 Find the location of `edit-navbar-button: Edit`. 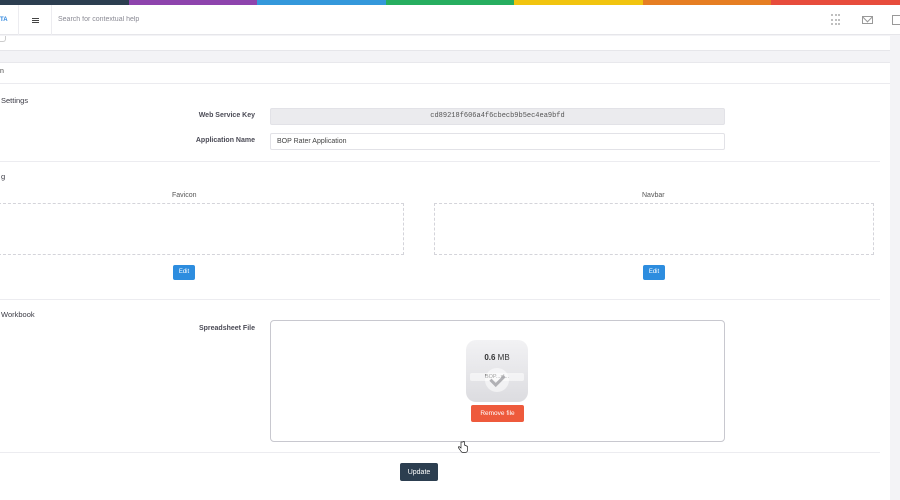

edit-navbar-button: Edit is located at coordinates (654, 272).